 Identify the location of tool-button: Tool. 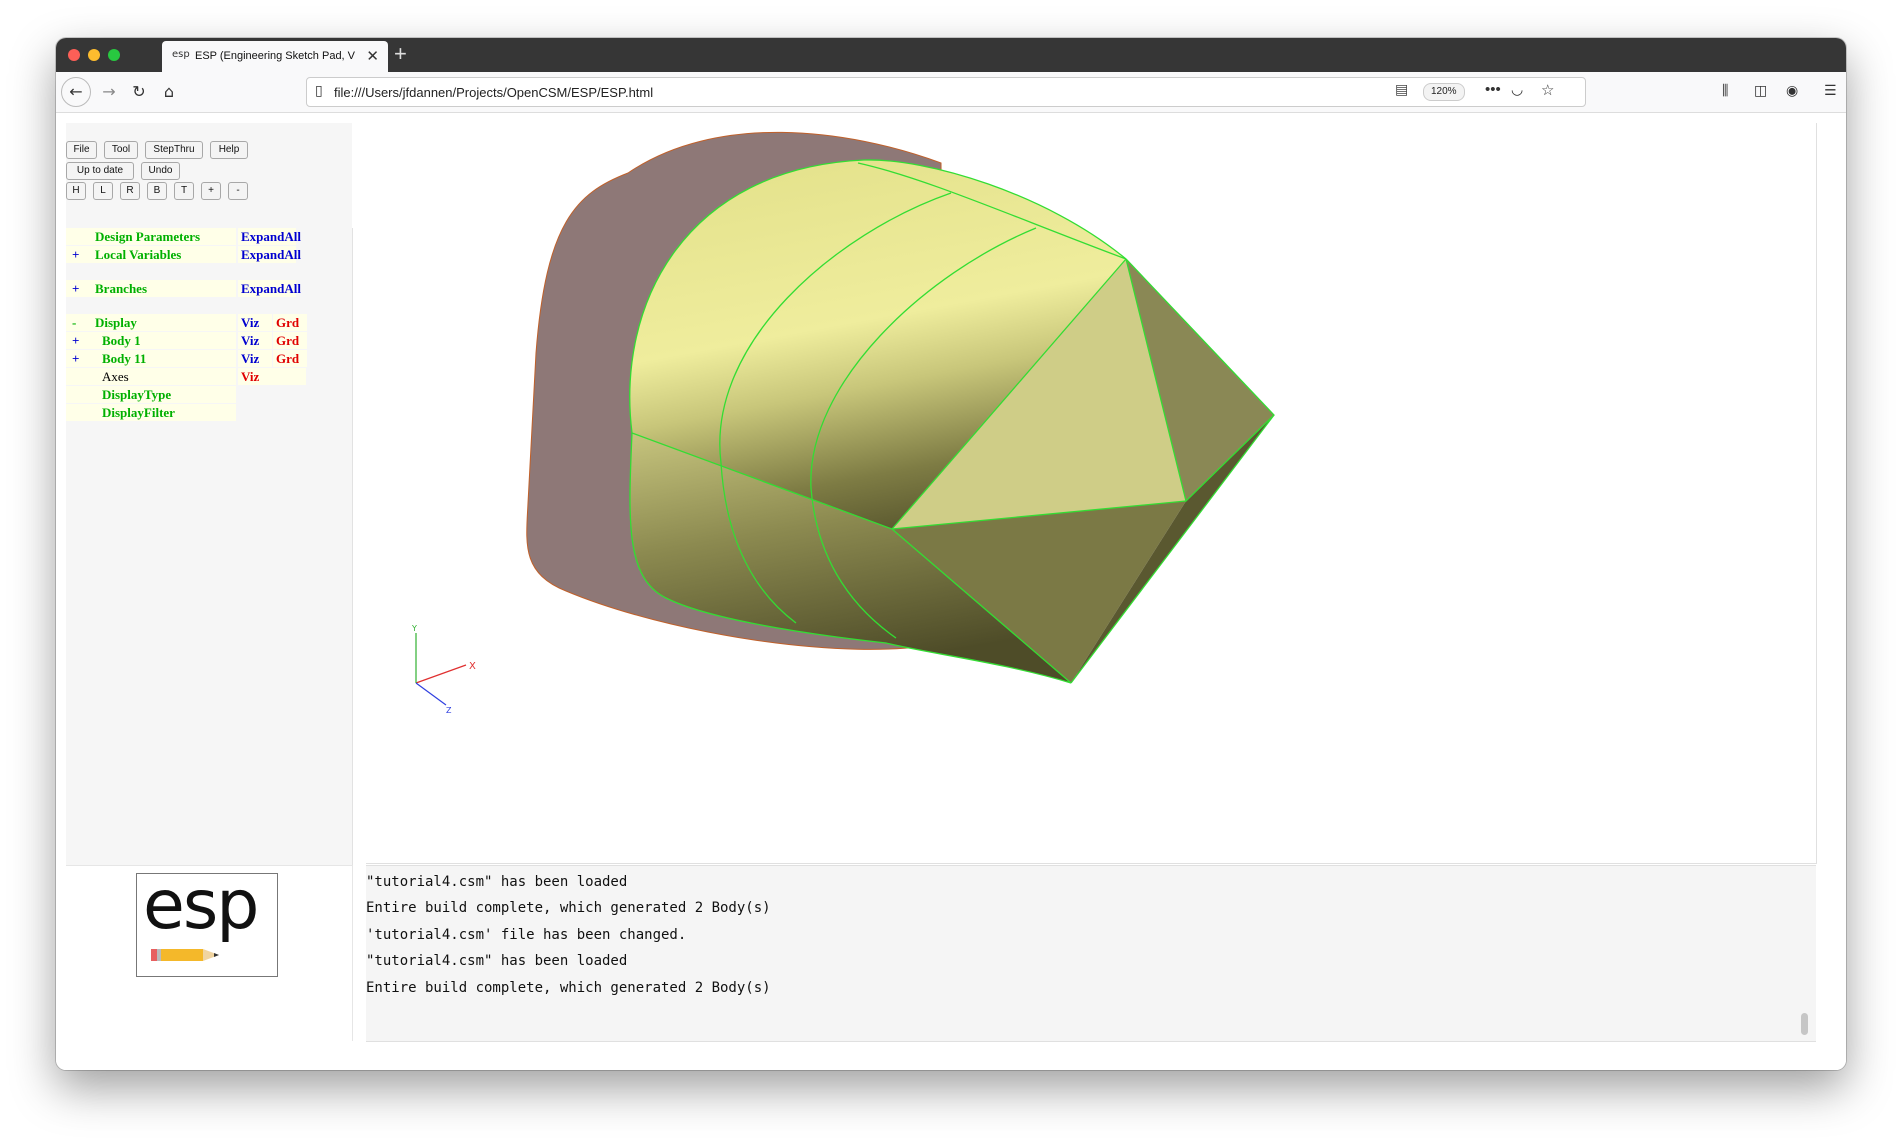
(121, 150).